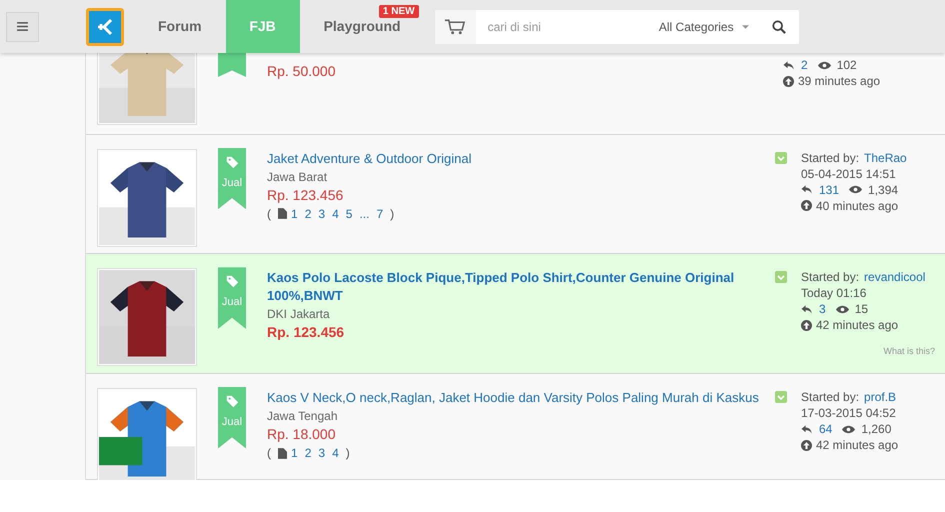 The width and height of the screenshot is (945, 512). What do you see at coordinates (180, 26) in the screenshot?
I see `nav-tab: Forum` at bounding box center [180, 26].